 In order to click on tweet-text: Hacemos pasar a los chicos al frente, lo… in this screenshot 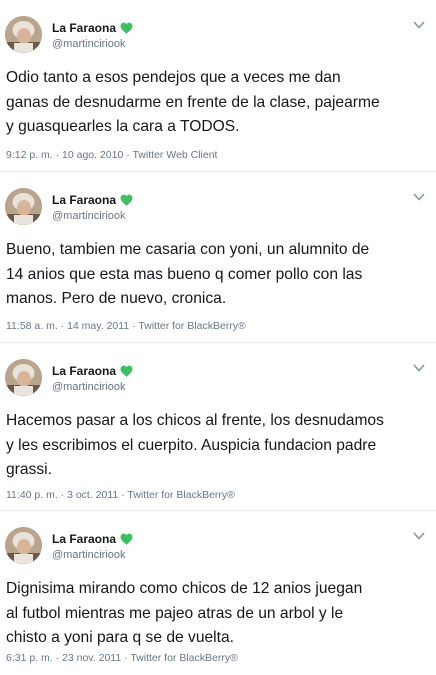, I will do `click(195, 445)`.